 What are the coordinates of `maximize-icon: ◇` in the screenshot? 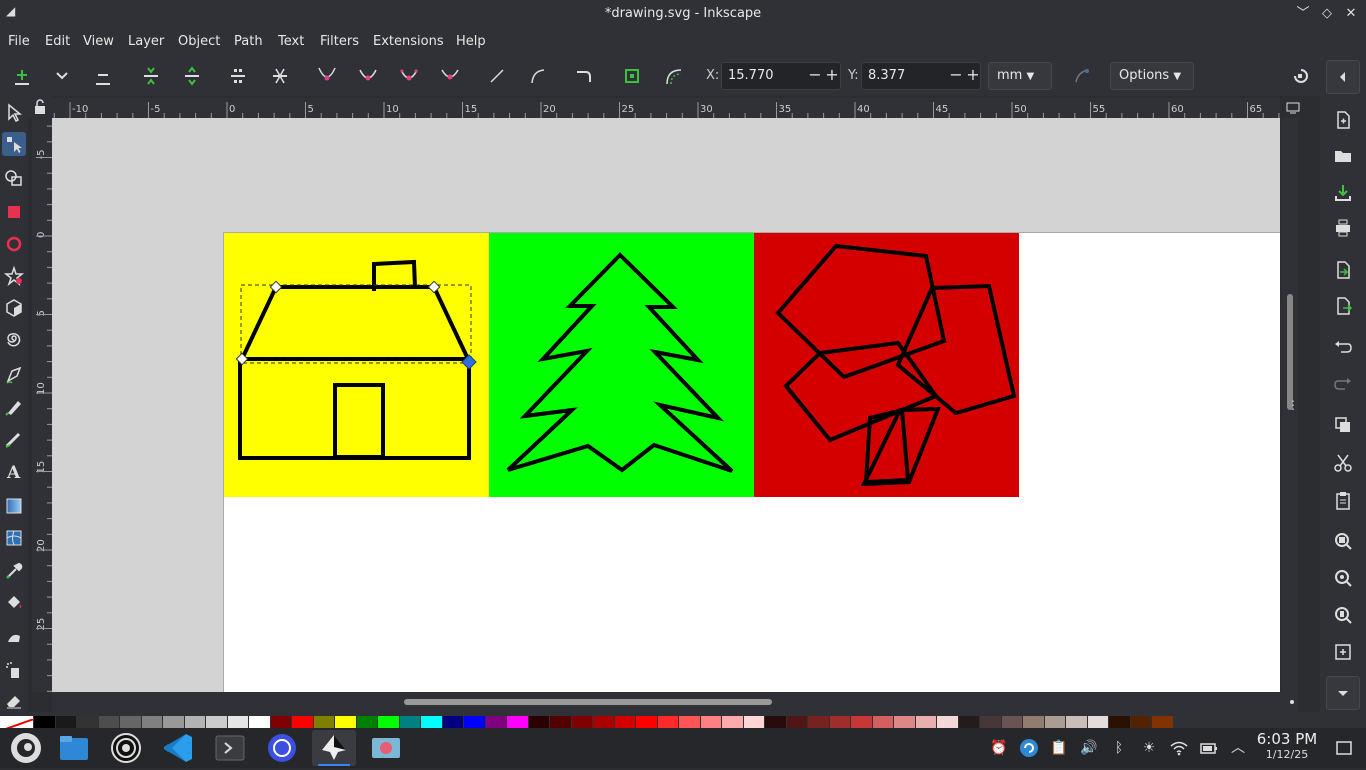 It's located at (1327, 14).